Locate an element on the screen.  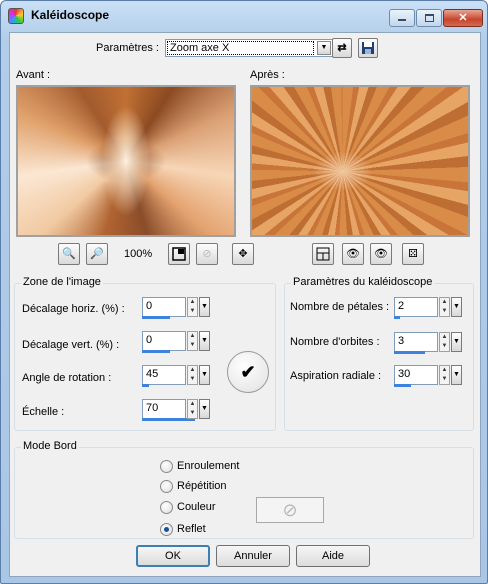
vert-offset-spinner: 0 ▲ ▼ ▼ is located at coordinates (176, 342).